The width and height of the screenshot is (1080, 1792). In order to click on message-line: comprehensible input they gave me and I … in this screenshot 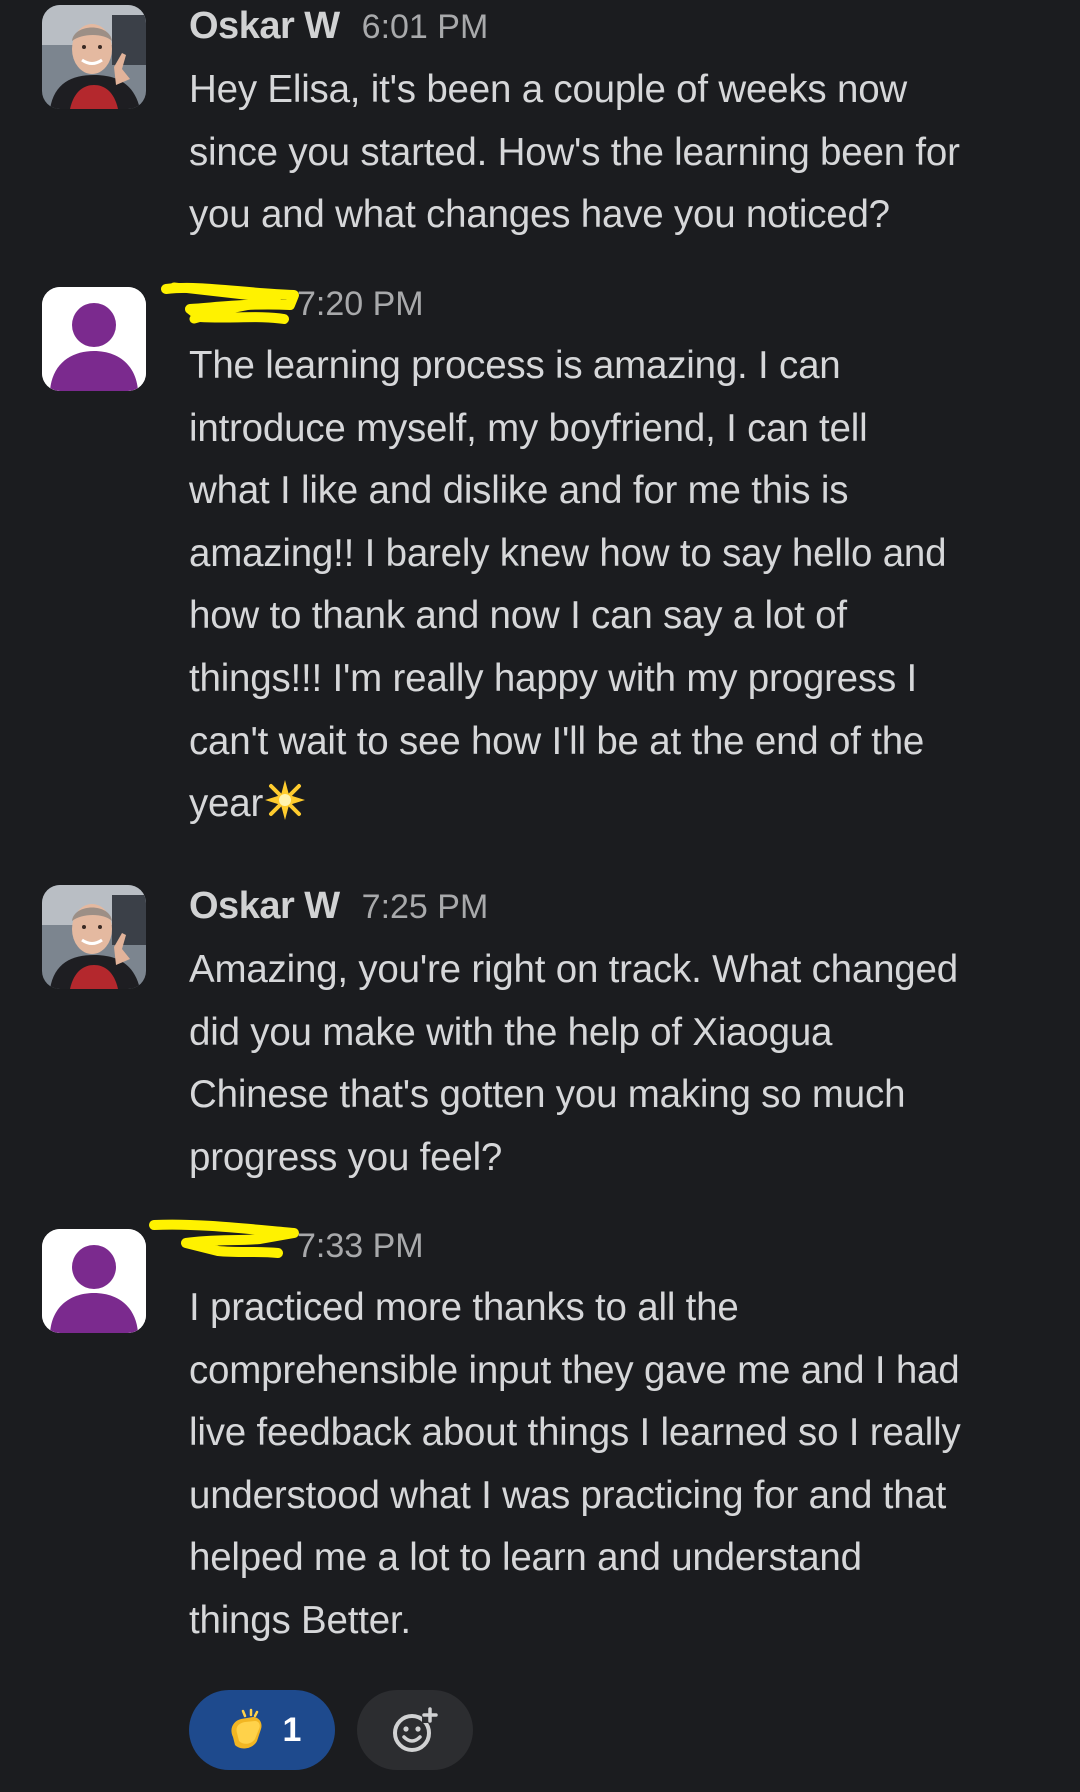, I will do `click(574, 1370)`.